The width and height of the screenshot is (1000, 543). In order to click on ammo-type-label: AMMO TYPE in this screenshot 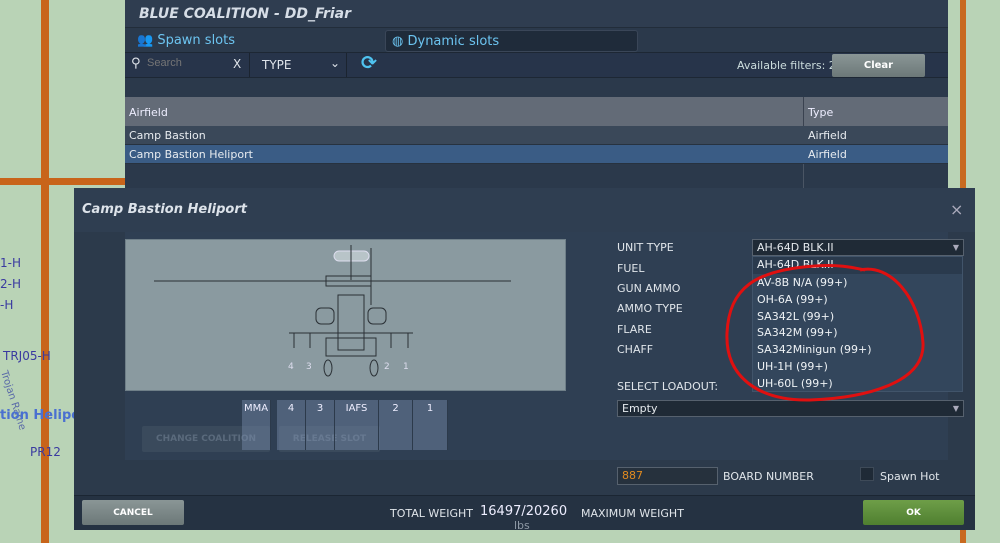, I will do `click(650, 308)`.